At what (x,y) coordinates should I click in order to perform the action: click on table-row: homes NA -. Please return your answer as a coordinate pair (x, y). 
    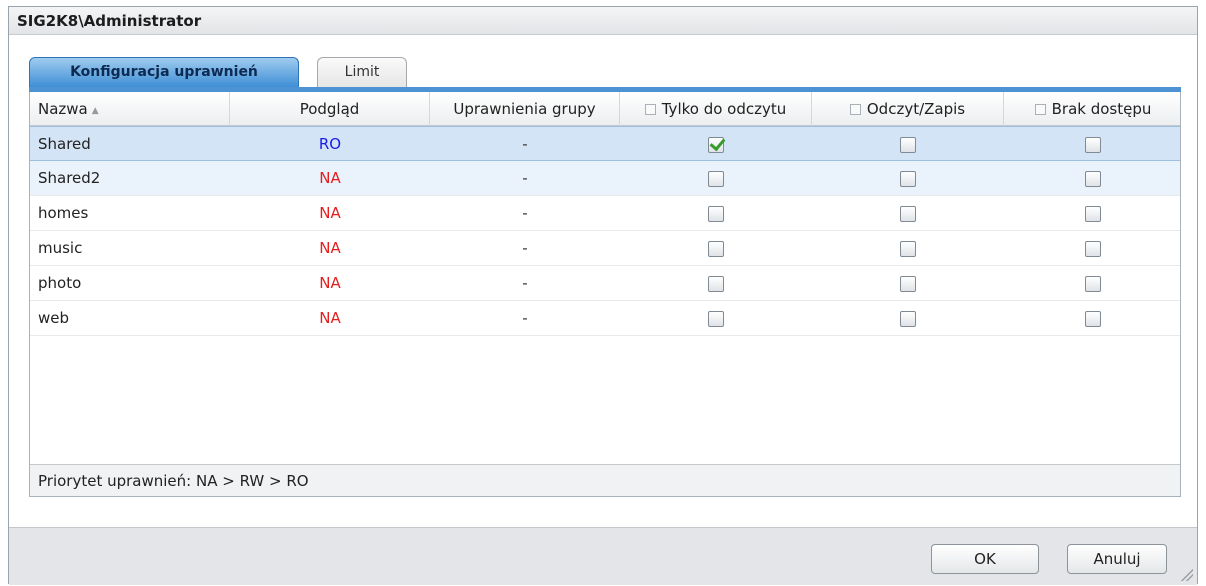
    Looking at the image, I should click on (605, 213).